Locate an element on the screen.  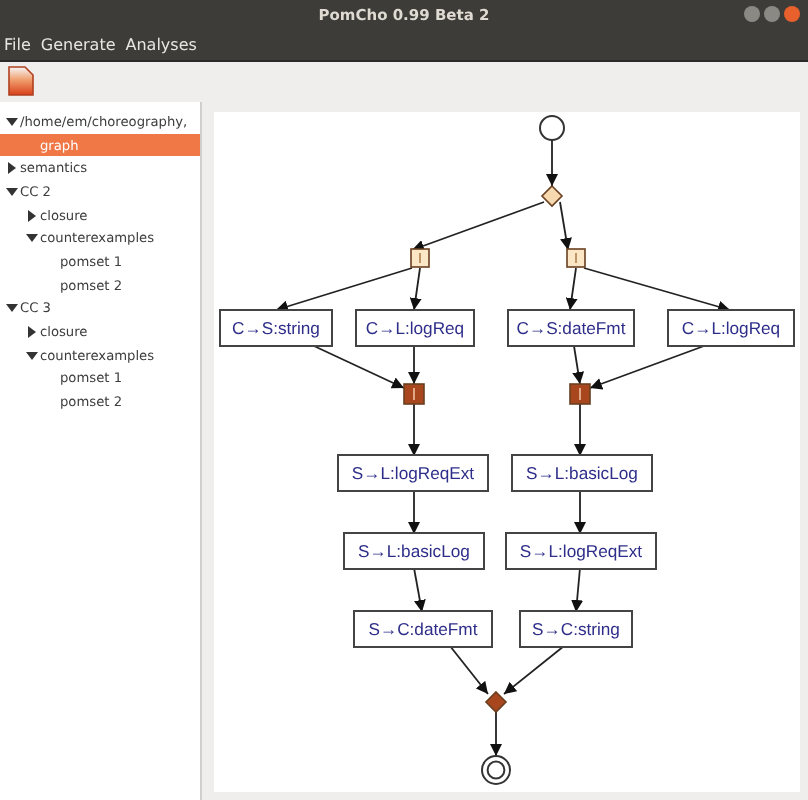
maximize-button is located at coordinates (772, 14).